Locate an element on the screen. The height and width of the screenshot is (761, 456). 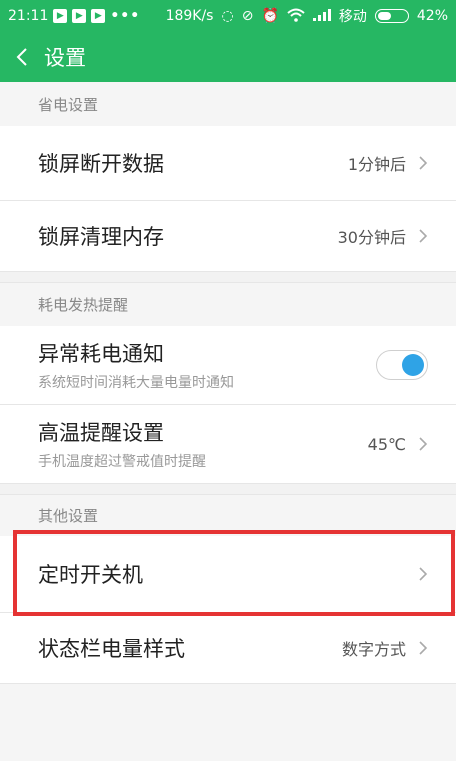
empty-area is located at coordinates (228, 722).